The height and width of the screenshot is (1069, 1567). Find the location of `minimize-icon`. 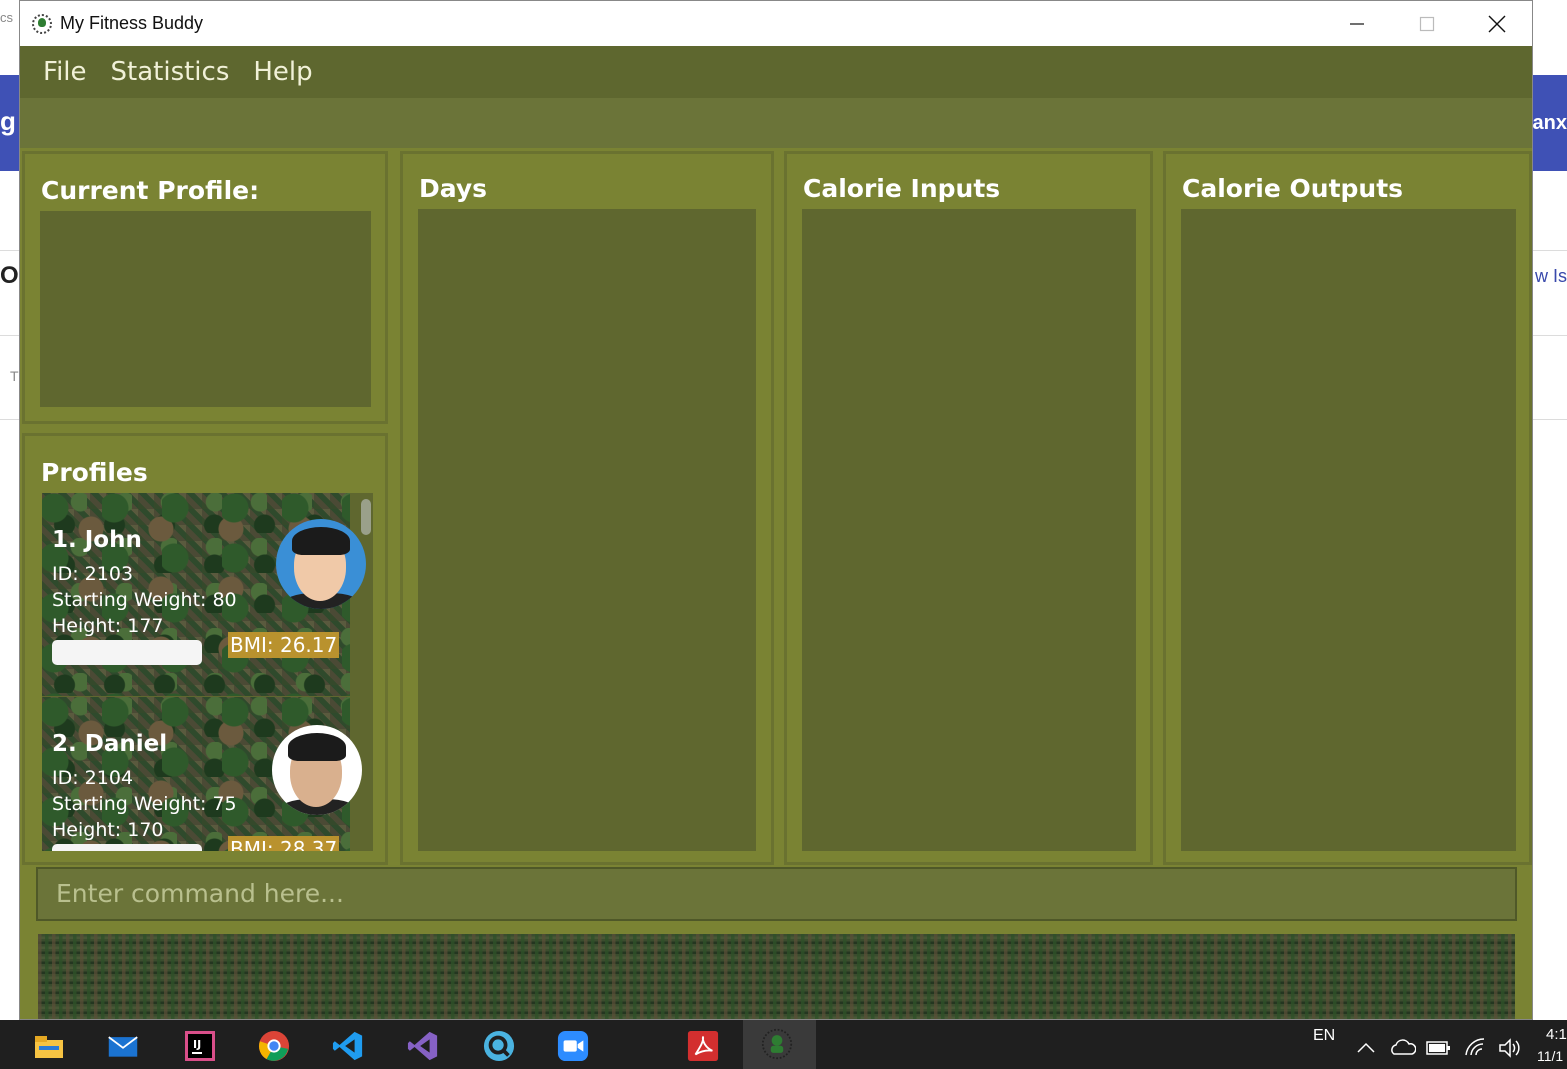

minimize-icon is located at coordinates (1357, 23).